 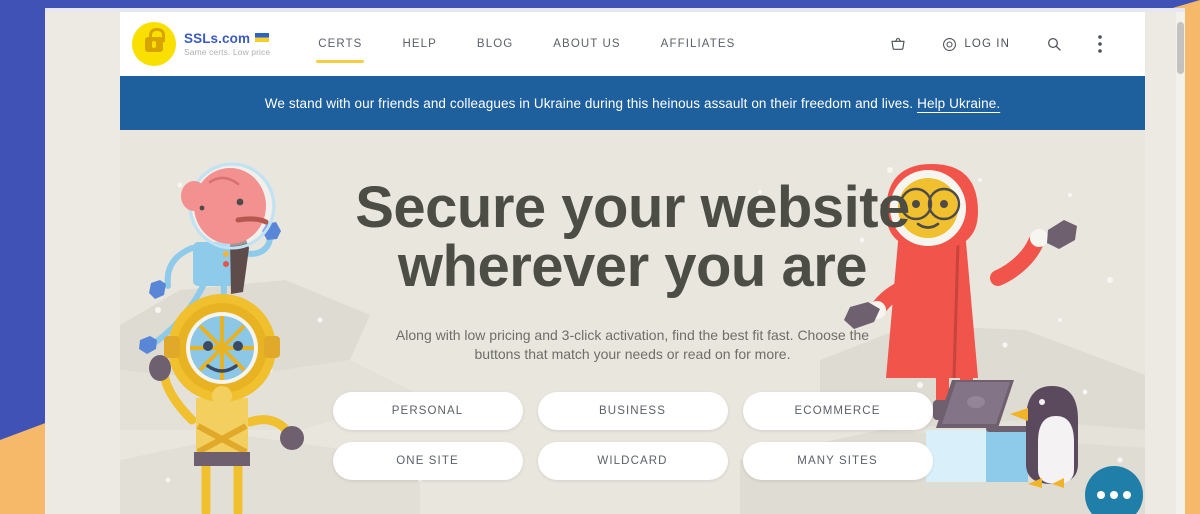 I want to click on button-personal: PERSONAL, so click(x=427, y=410).